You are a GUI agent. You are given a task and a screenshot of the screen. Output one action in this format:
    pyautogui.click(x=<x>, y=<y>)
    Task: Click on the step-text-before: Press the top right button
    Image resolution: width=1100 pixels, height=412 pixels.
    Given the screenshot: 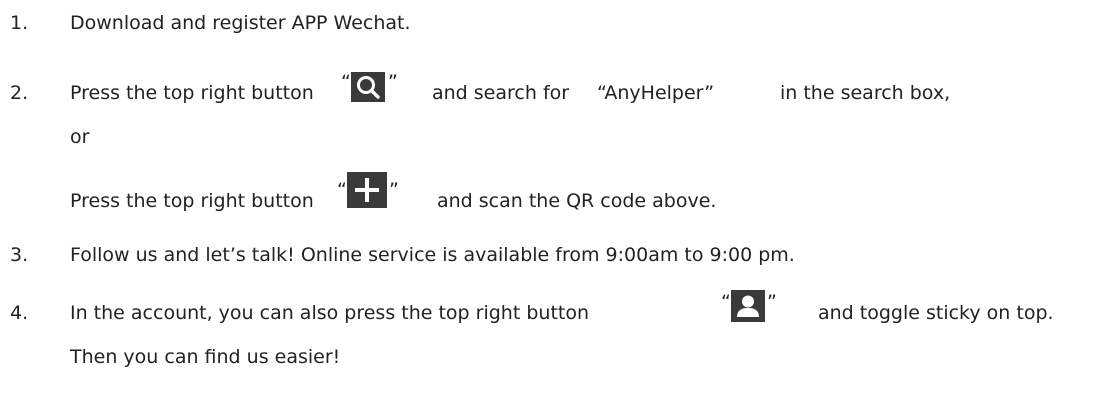 What is the action you would take?
    pyautogui.click(x=192, y=93)
    